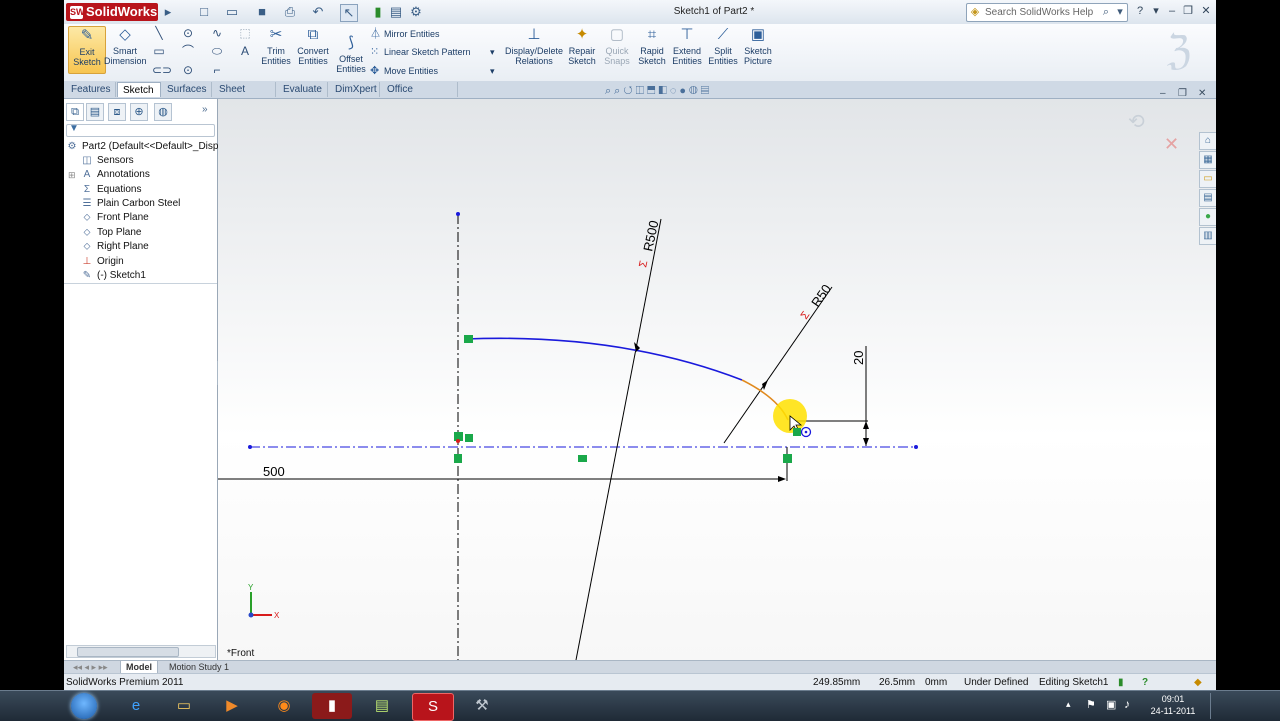  Describe the element at coordinates (159, 51) in the screenshot. I see `rectangle-icon: ▭` at that location.